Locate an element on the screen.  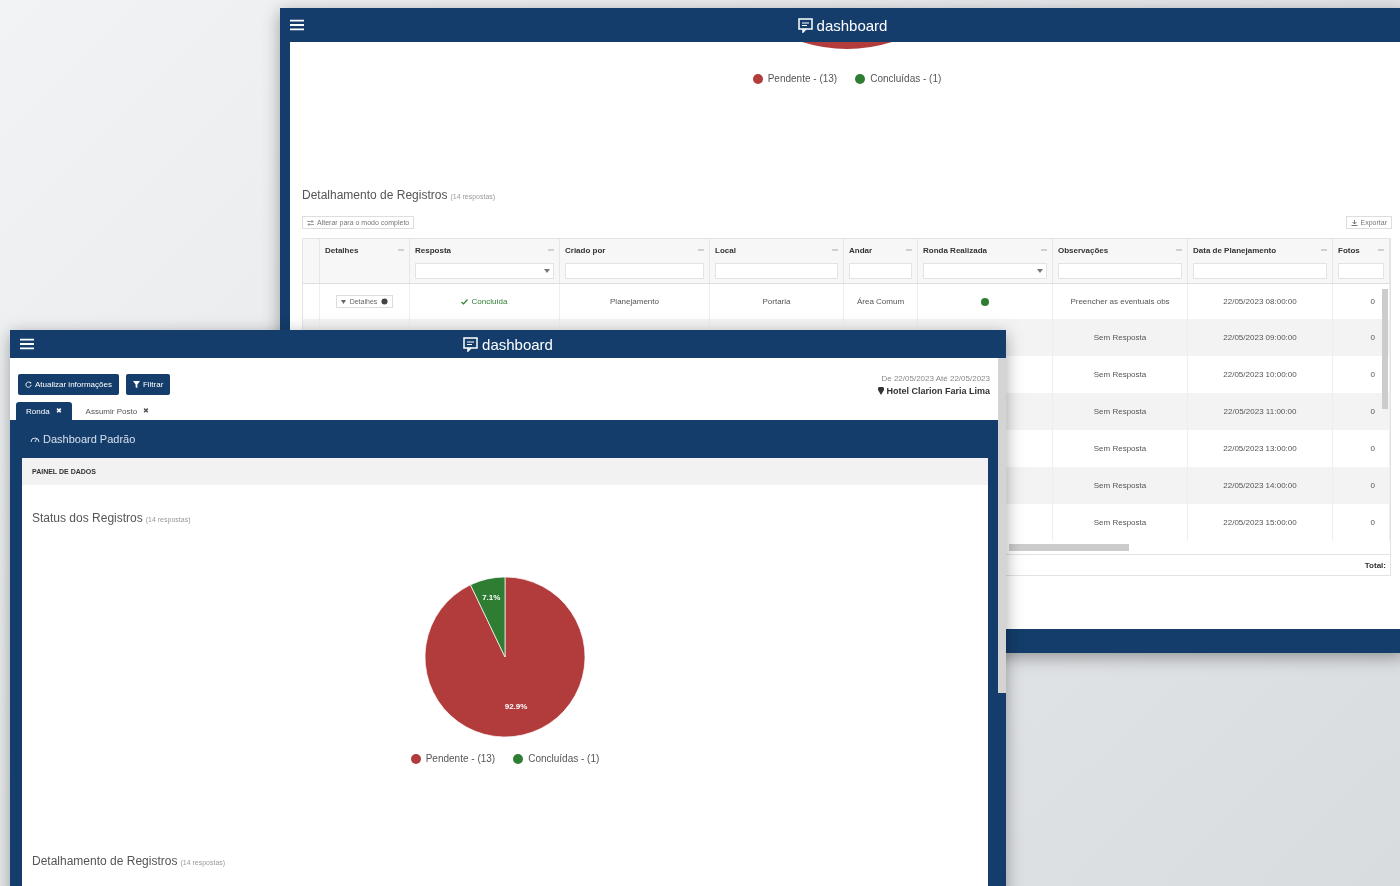
column-header: Andar is located at coordinates (861, 250).